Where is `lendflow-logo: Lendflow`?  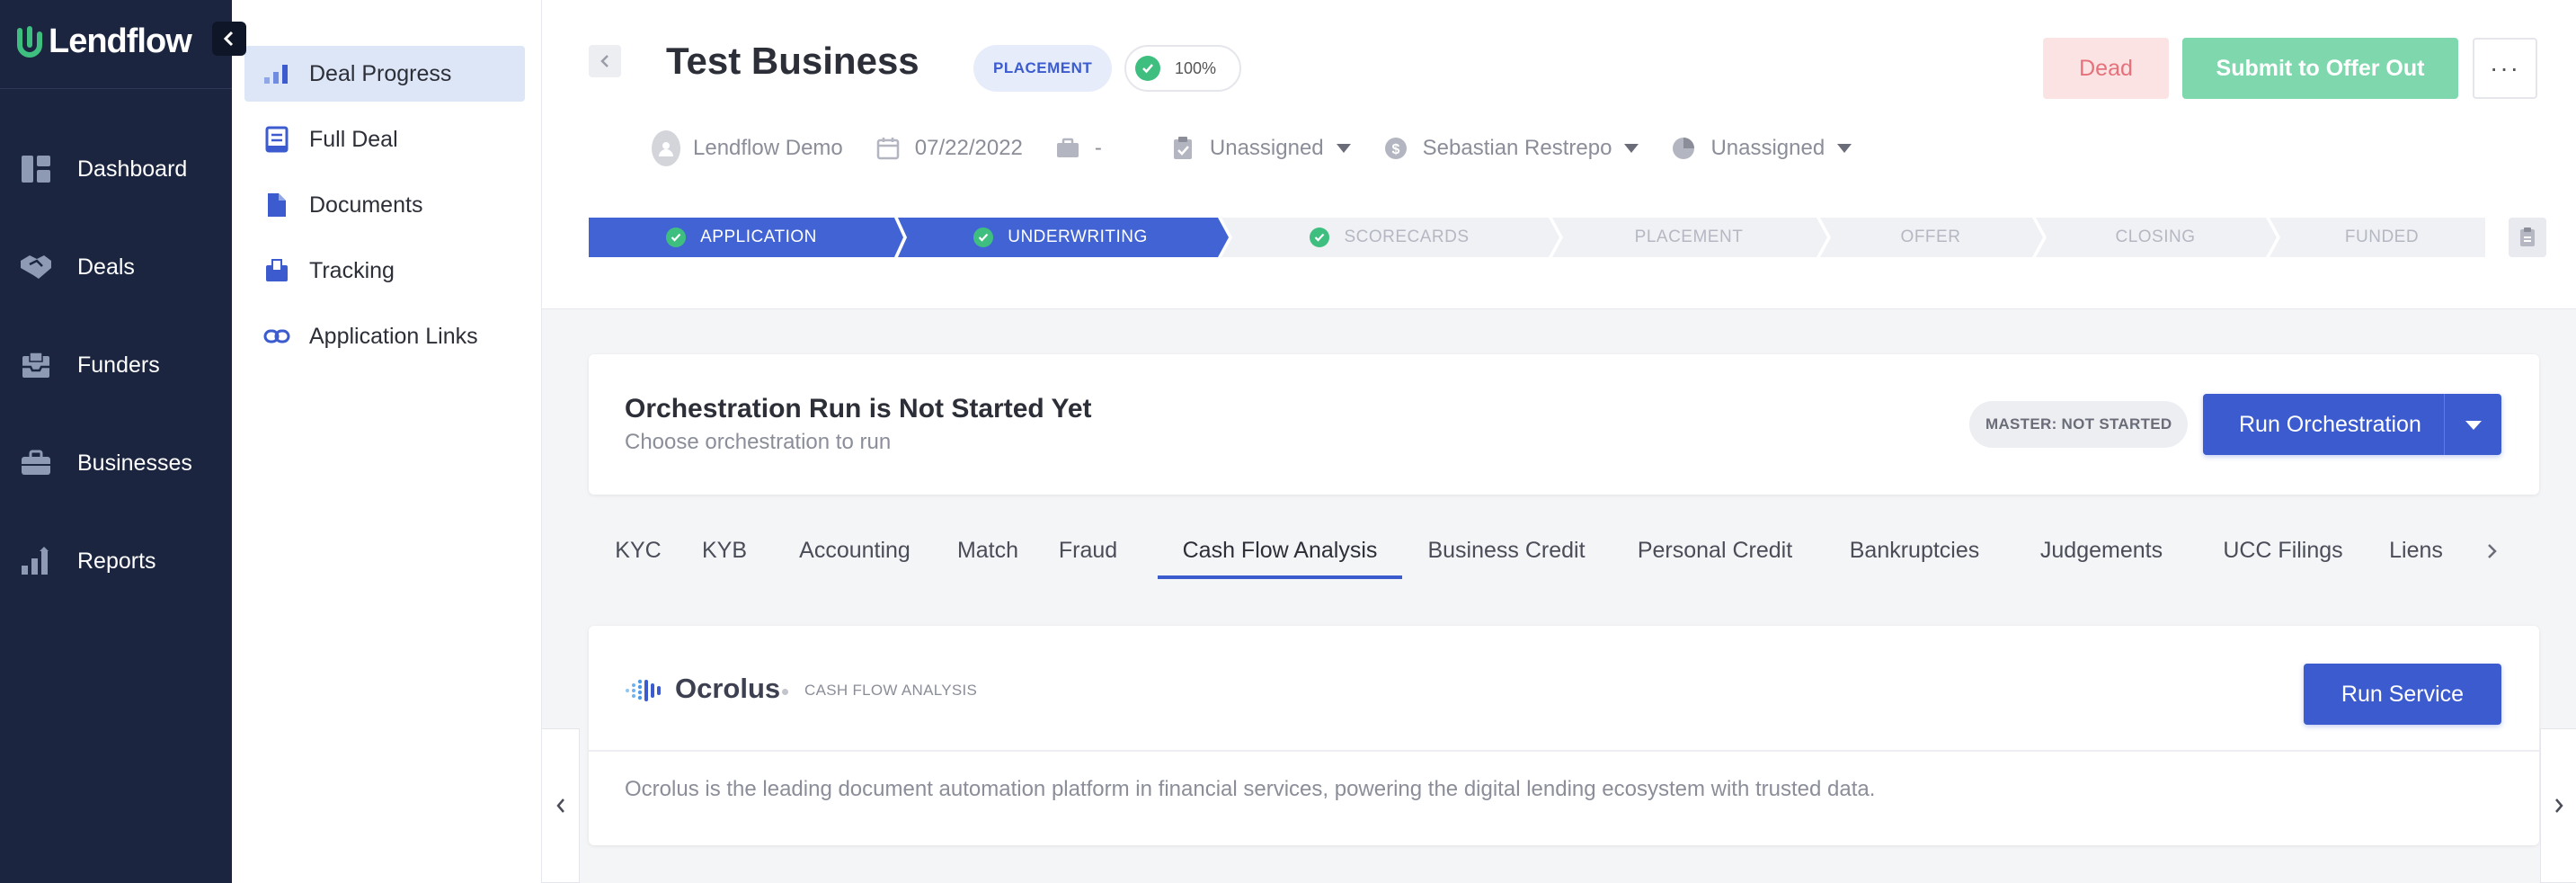 lendflow-logo: Lendflow is located at coordinates (104, 41).